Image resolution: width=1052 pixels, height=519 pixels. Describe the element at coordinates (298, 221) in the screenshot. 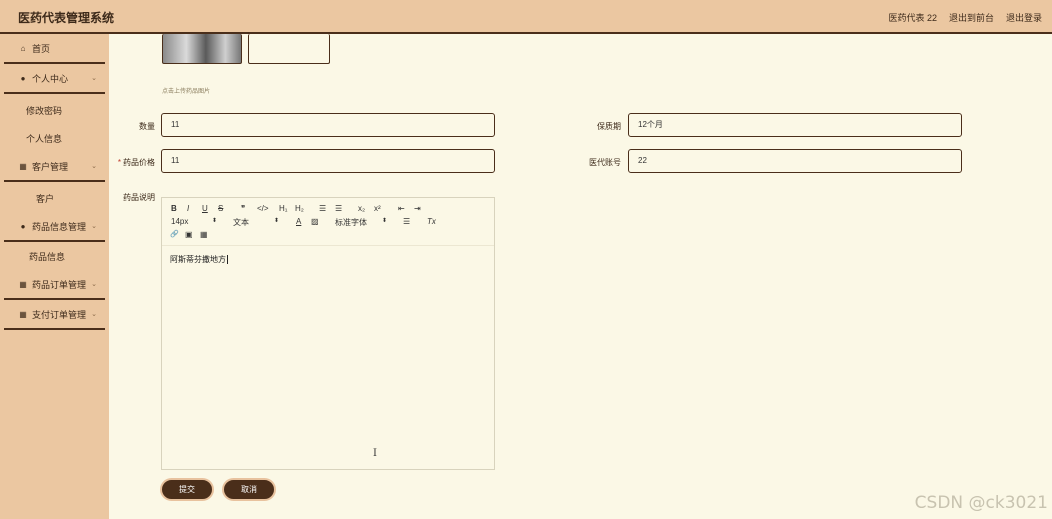

I see `font-color-icon: A` at that location.